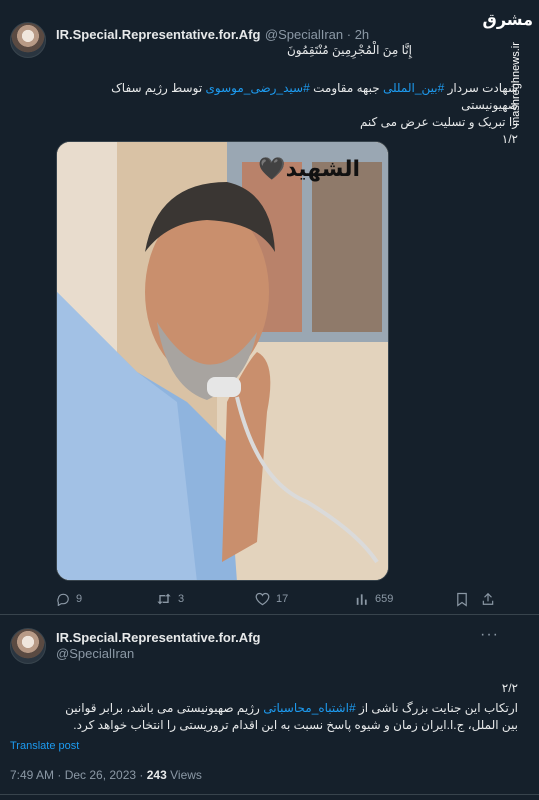  What do you see at coordinates (262, 599) in the screenshot?
I see `heart-icon` at bounding box center [262, 599].